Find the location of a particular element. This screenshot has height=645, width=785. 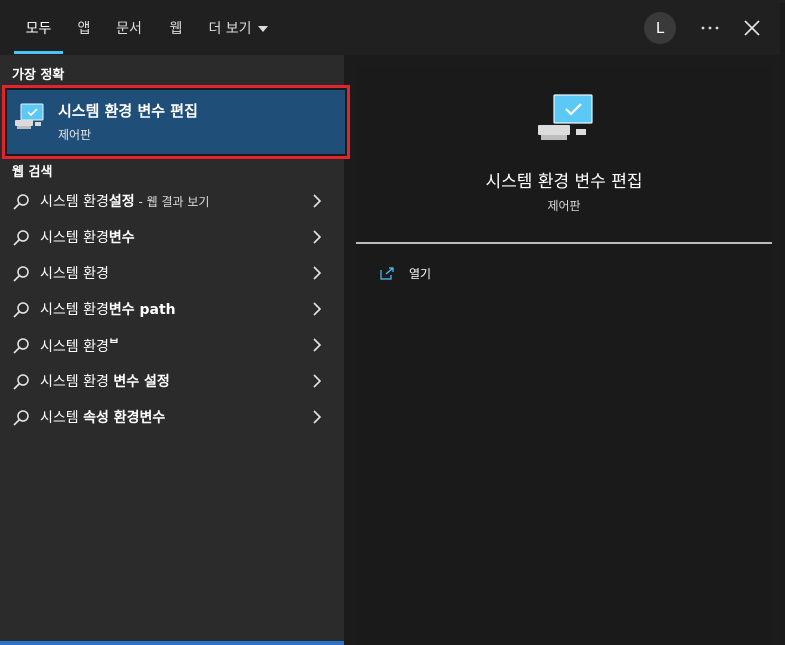

query-text: 시스템 is located at coordinates (62, 418).